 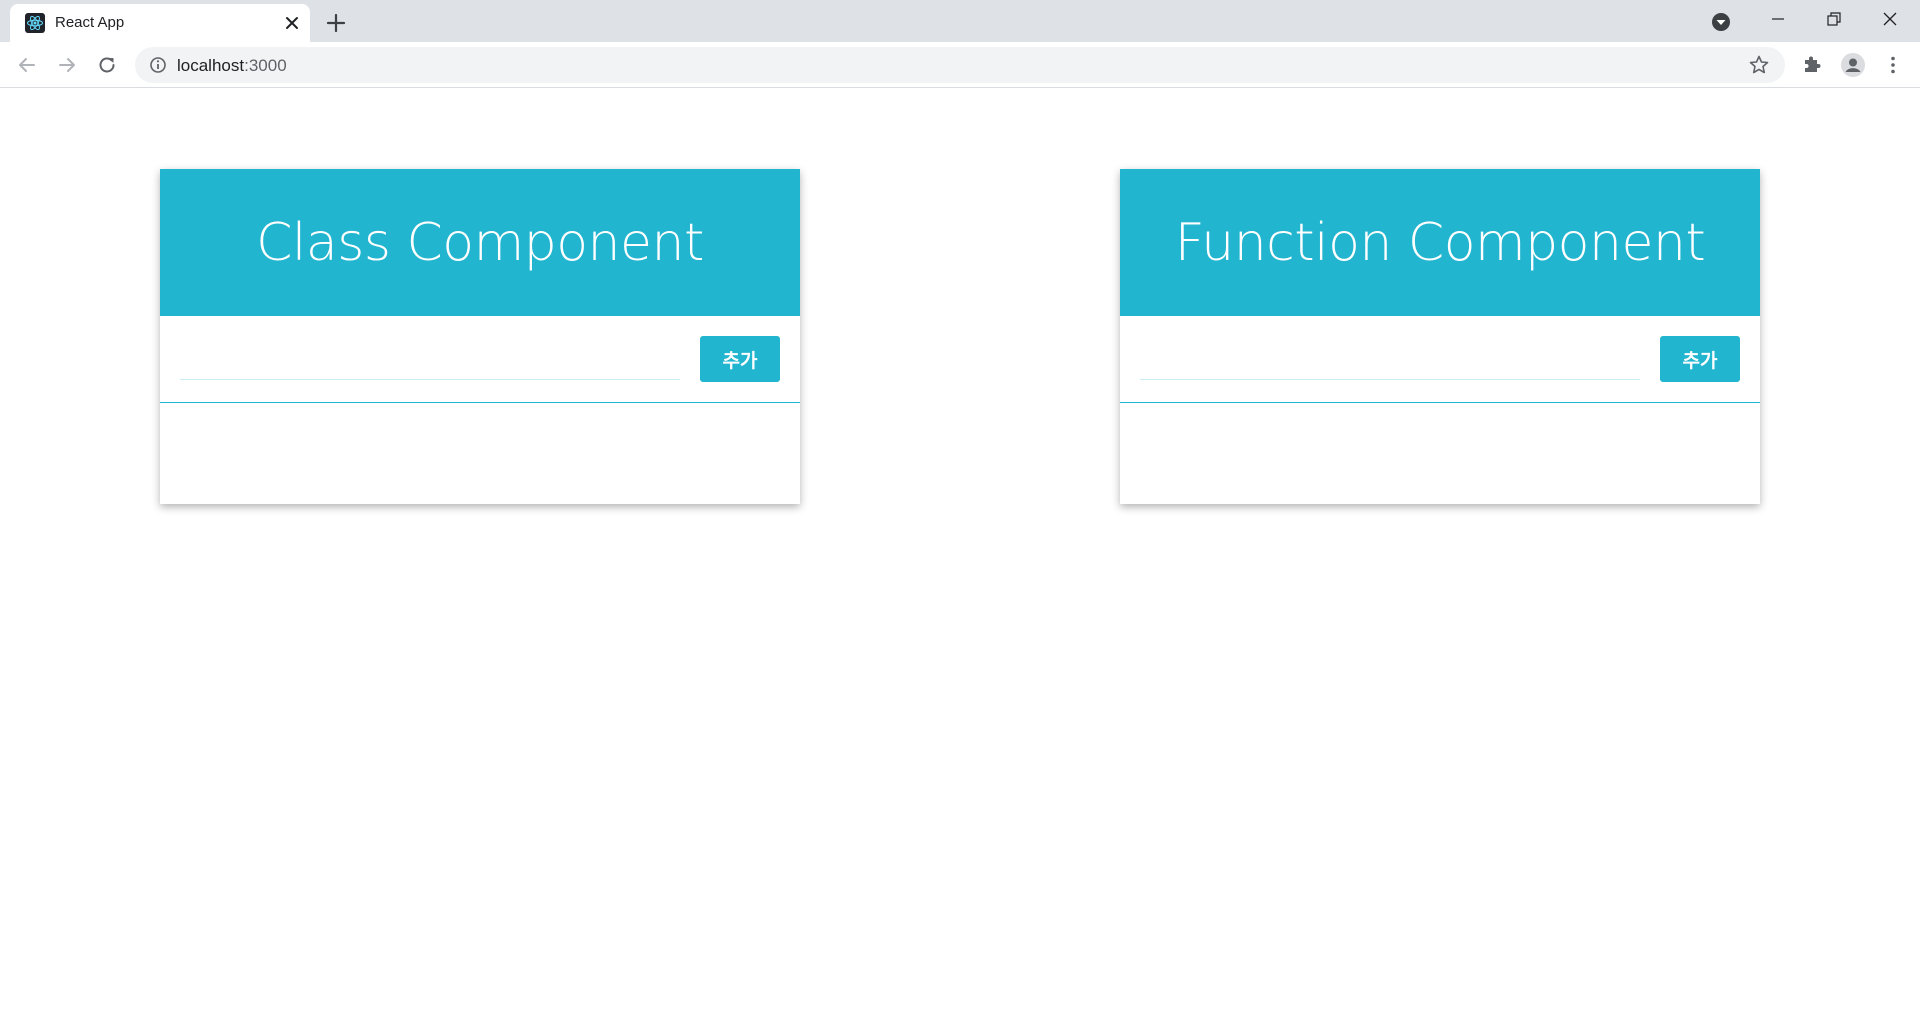 What do you see at coordinates (265, 65) in the screenshot?
I see `url-port: :3000` at bounding box center [265, 65].